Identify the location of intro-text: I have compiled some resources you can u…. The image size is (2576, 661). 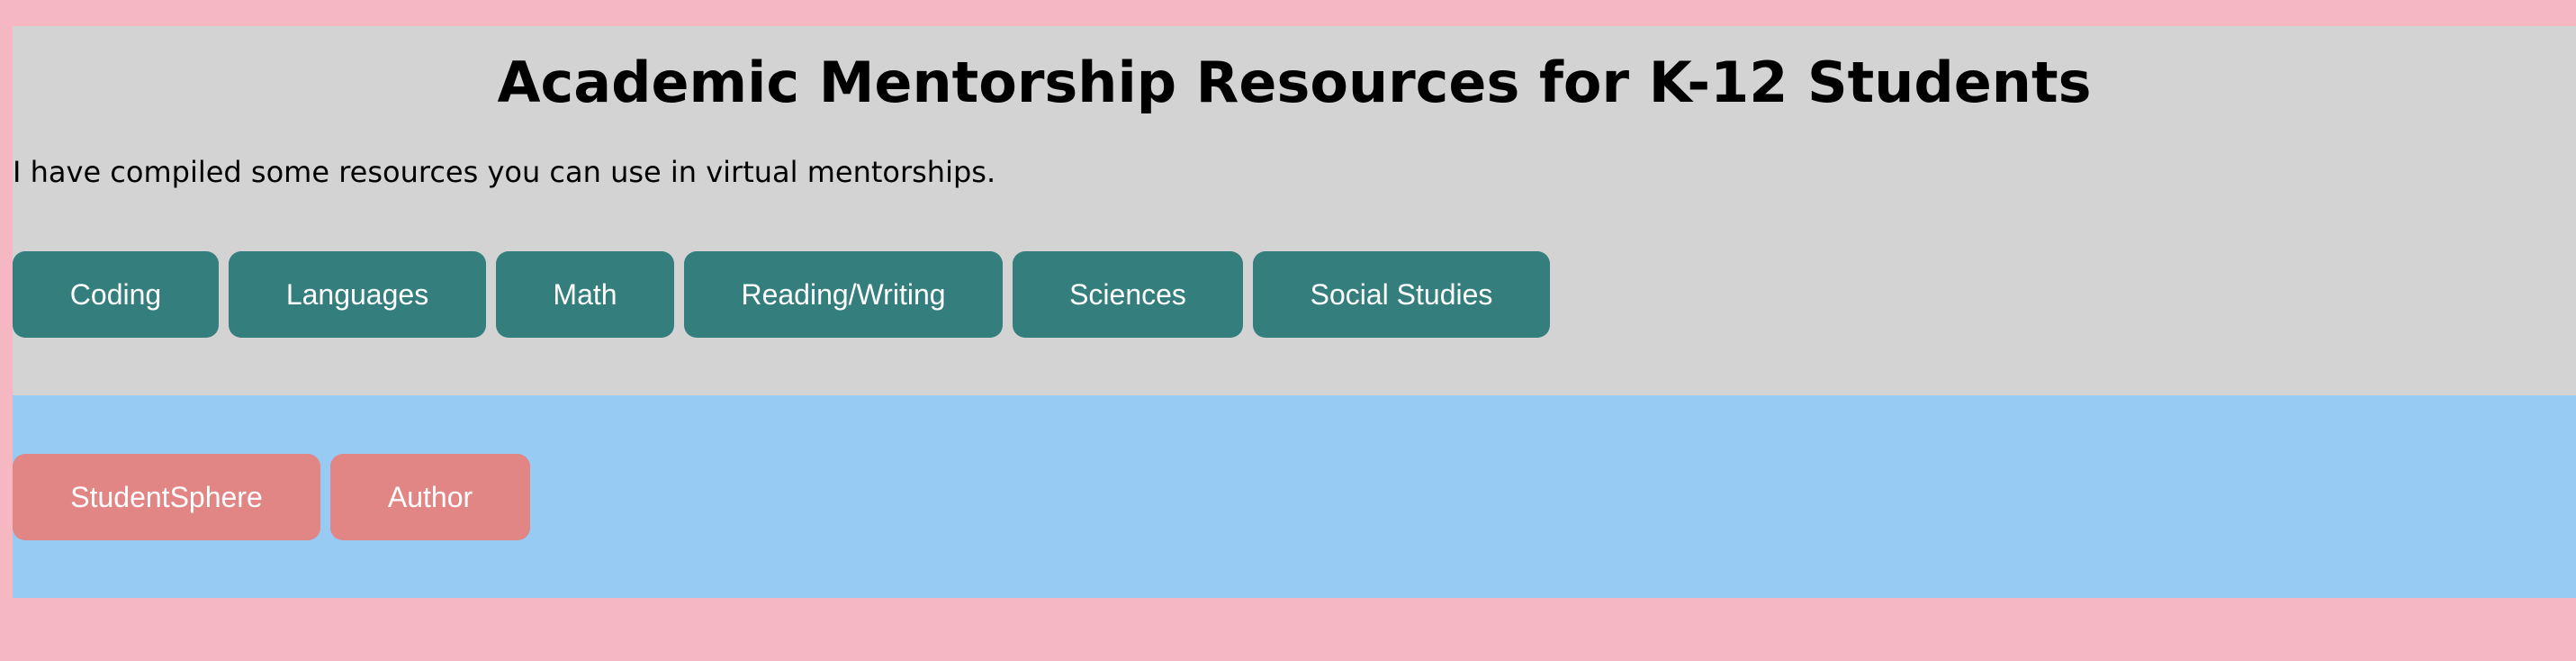
(504, 172).